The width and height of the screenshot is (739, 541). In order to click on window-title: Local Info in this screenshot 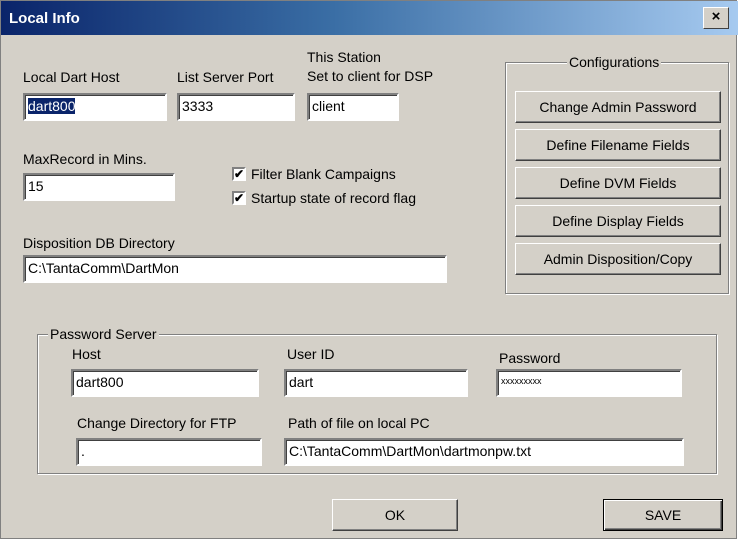, I will do `click(44, 18)`.